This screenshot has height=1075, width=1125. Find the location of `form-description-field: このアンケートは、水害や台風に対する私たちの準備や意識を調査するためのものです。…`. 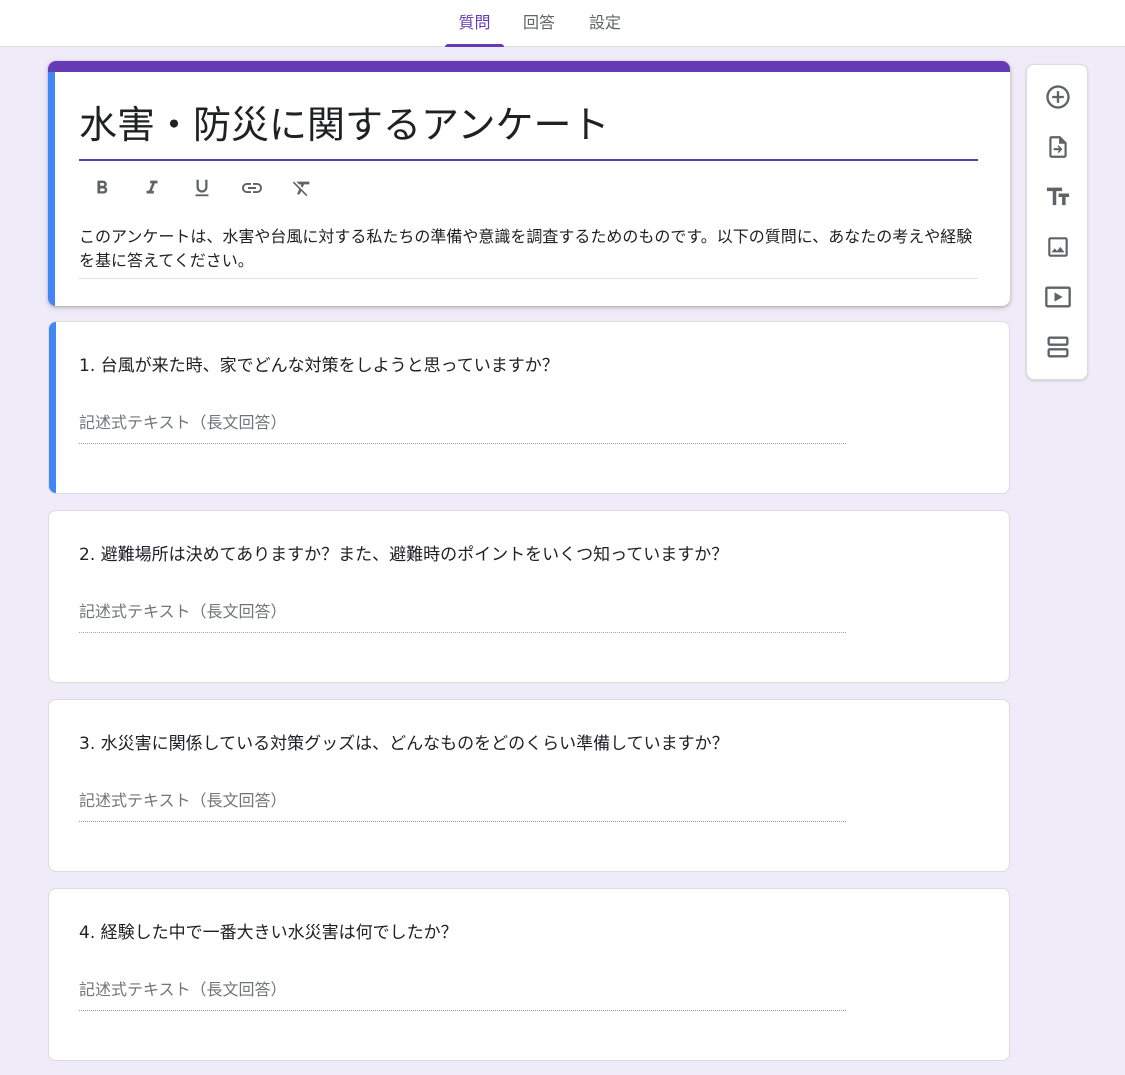

form-description-field: このアンケートは、水害や台風に対する私たちの準備や意識を調査するためのものです。… is located at coordinates (528, 252).